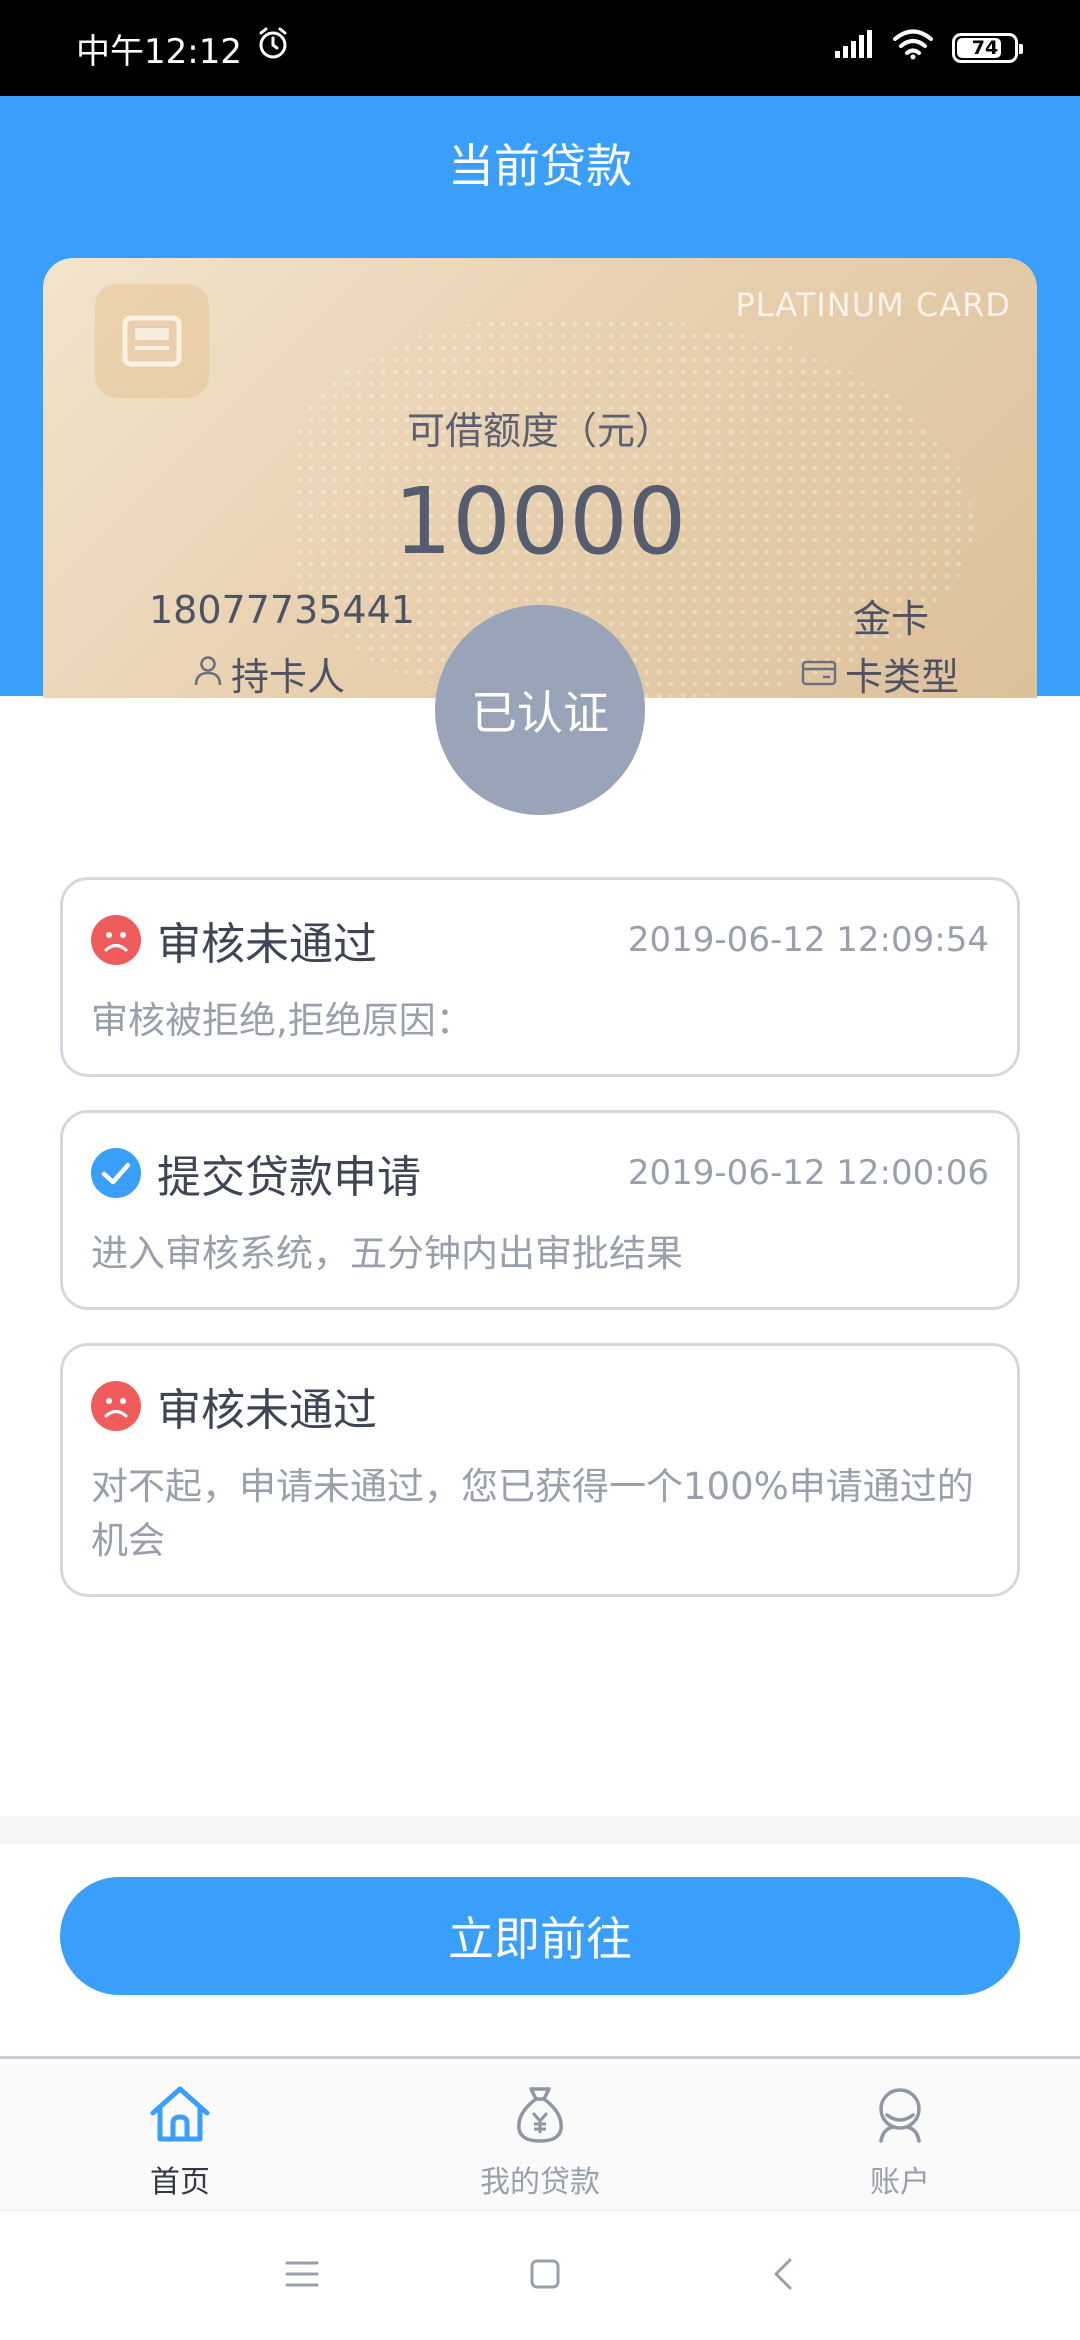  Describe the element at coordinates (180, 2182) in the screenshot. I see `nav-label: 首页` at that location.